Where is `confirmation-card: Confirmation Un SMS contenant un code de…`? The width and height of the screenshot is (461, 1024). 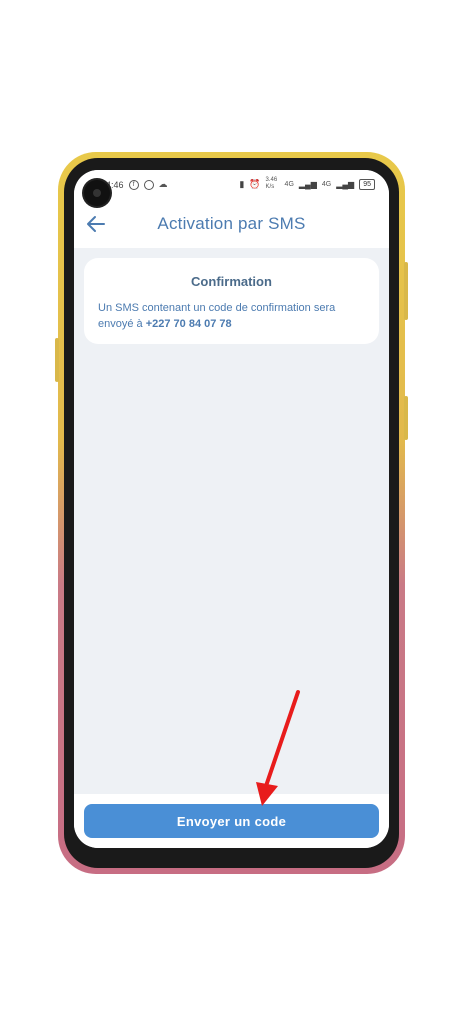
confirmation-card: Confirmation Un SMS contenant un code de… is located at coordinates (231, 301).